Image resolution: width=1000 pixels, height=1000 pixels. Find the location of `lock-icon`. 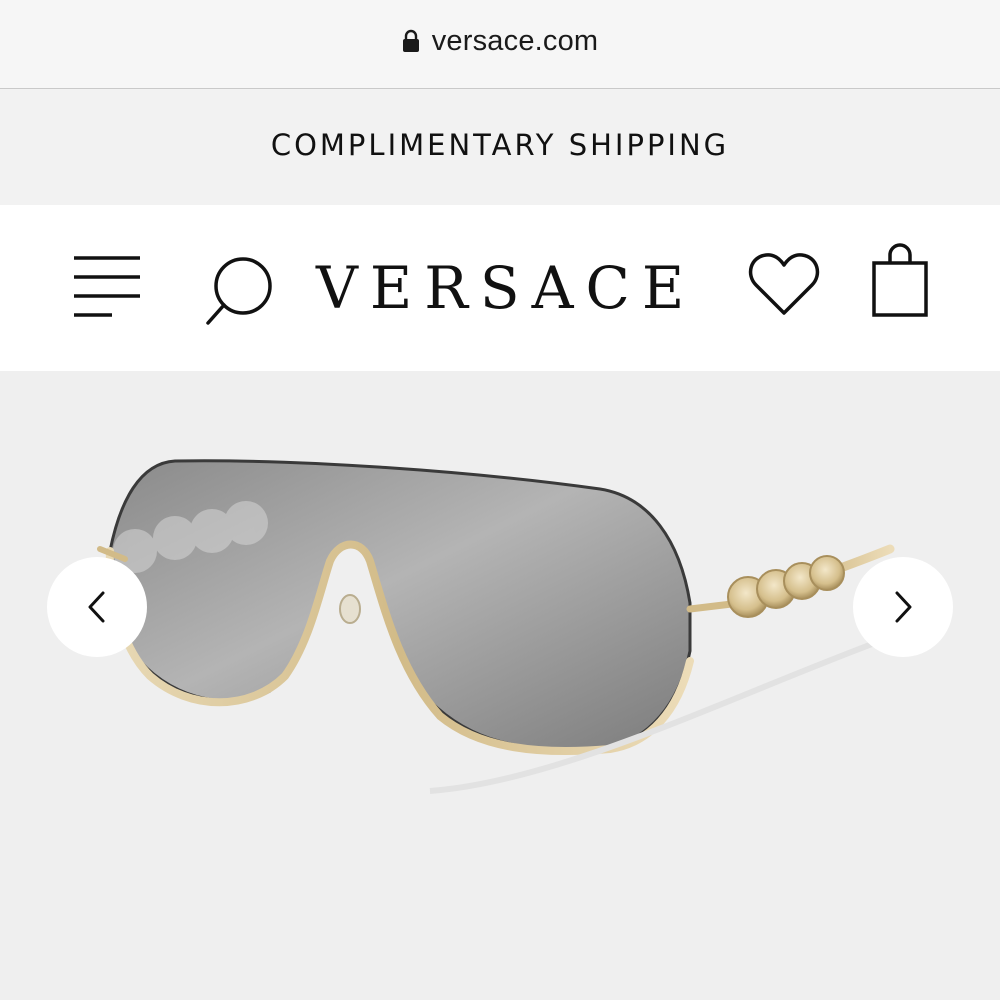

lock-icon is located at coordinates (410, 40).